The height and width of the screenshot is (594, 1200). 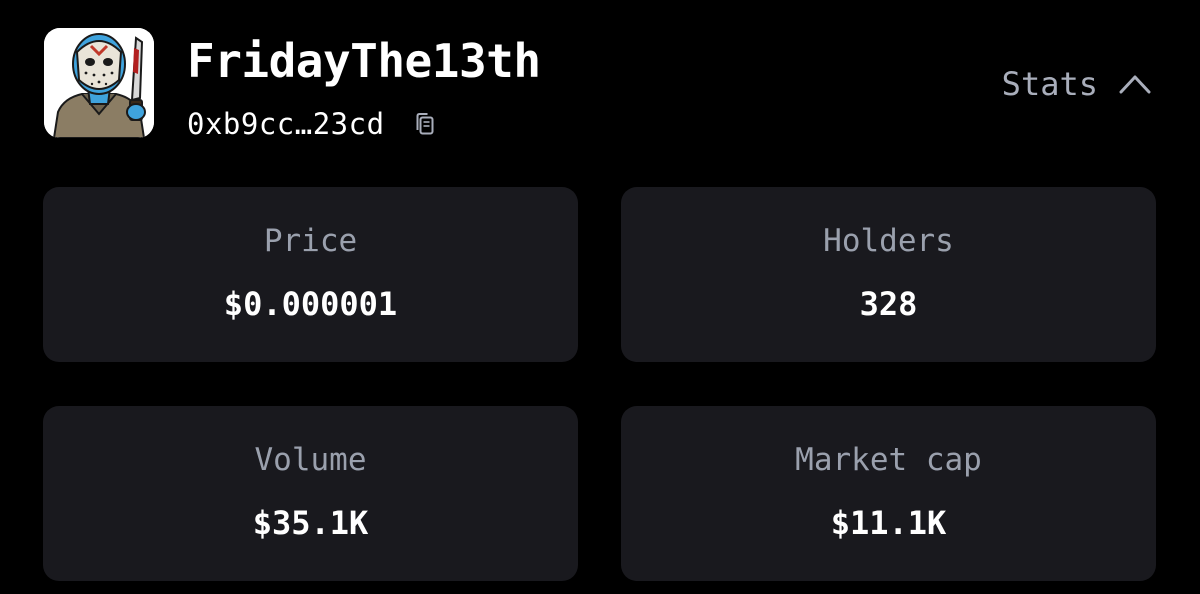 What do you see at coordinates (310, 523) in the screenshot?
I see `stat-value: $35.1K` at bounding box center [310, 523].